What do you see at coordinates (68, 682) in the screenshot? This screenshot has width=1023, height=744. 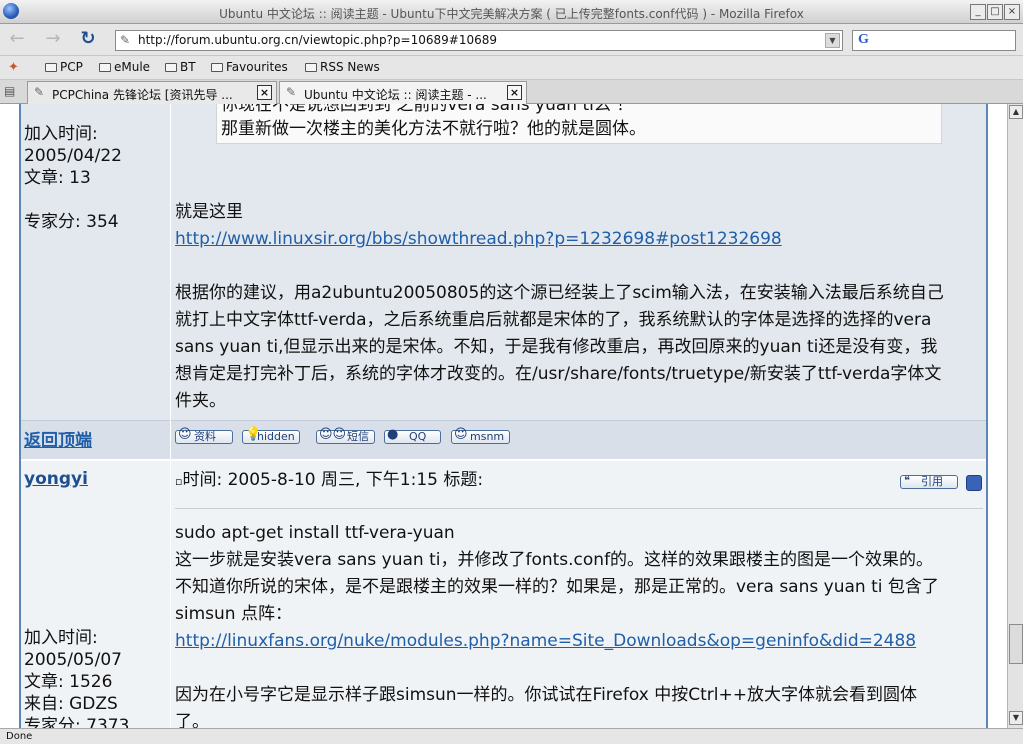 I see `post-count: 文章: 1526` at bounding box center [68, 682].